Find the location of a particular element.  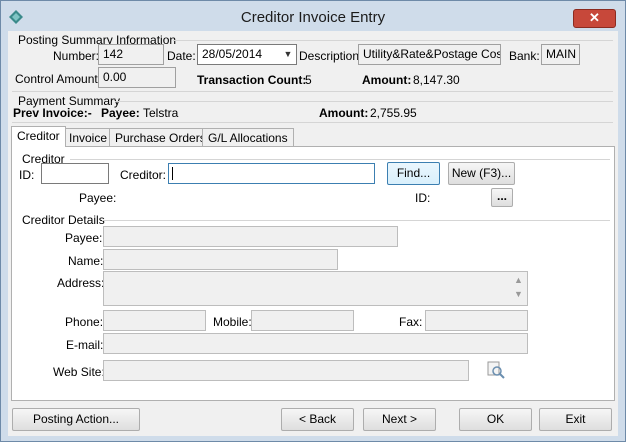

bank-label: Bank: is located at coordinates (524, 56).